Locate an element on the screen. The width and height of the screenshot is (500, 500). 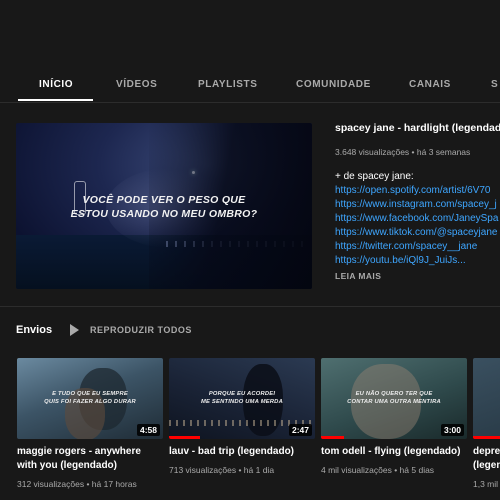
video-meta: 1,3 mil is located at coordinates (486, 484).